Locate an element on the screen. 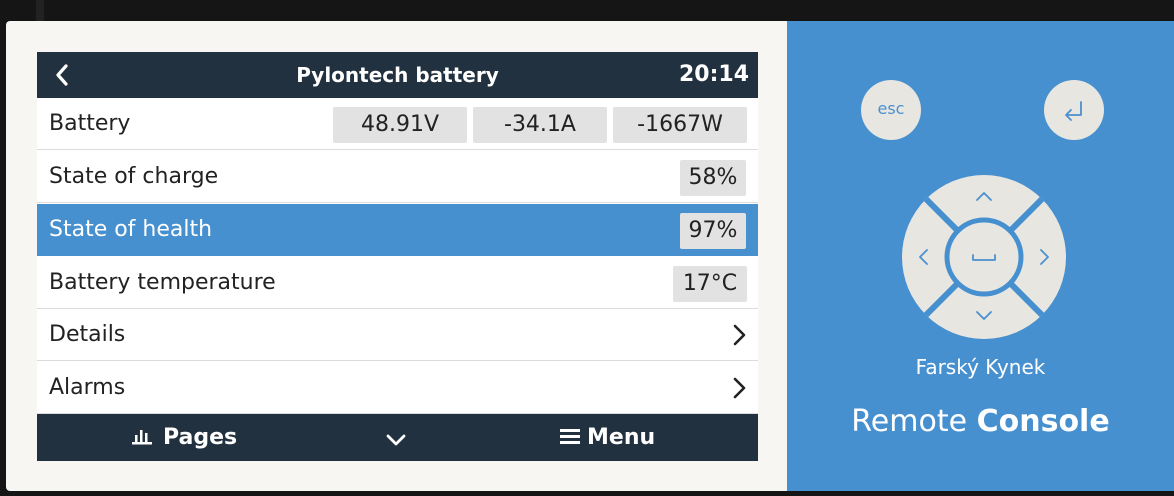  list-item-battery-temperature: Battery temperature 17°C is located at coordinates (397, 283).